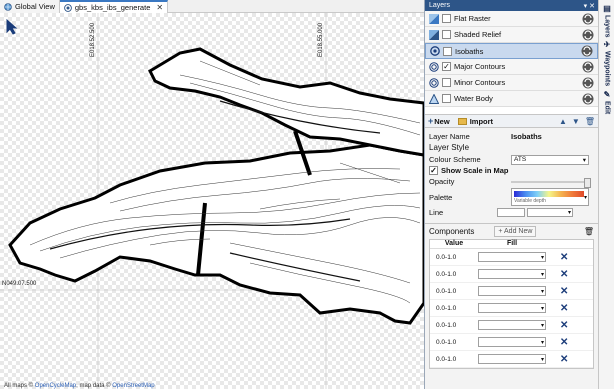 The width and height of the screenshot is (614, 389). What do you see at coordinates (159, 7) in the screenshot?
I see `close-icon: ✕` at bounding box center [159, 7].